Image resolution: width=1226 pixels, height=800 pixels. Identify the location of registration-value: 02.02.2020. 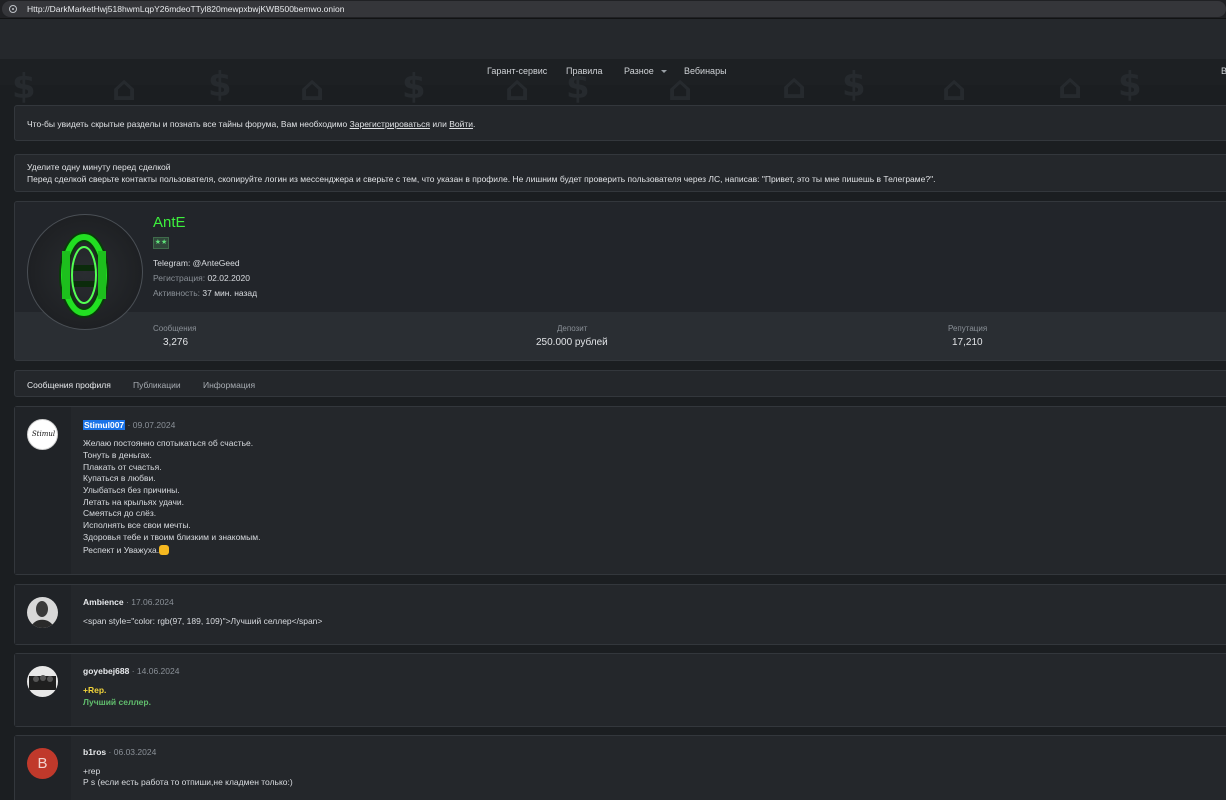
(228, 278).